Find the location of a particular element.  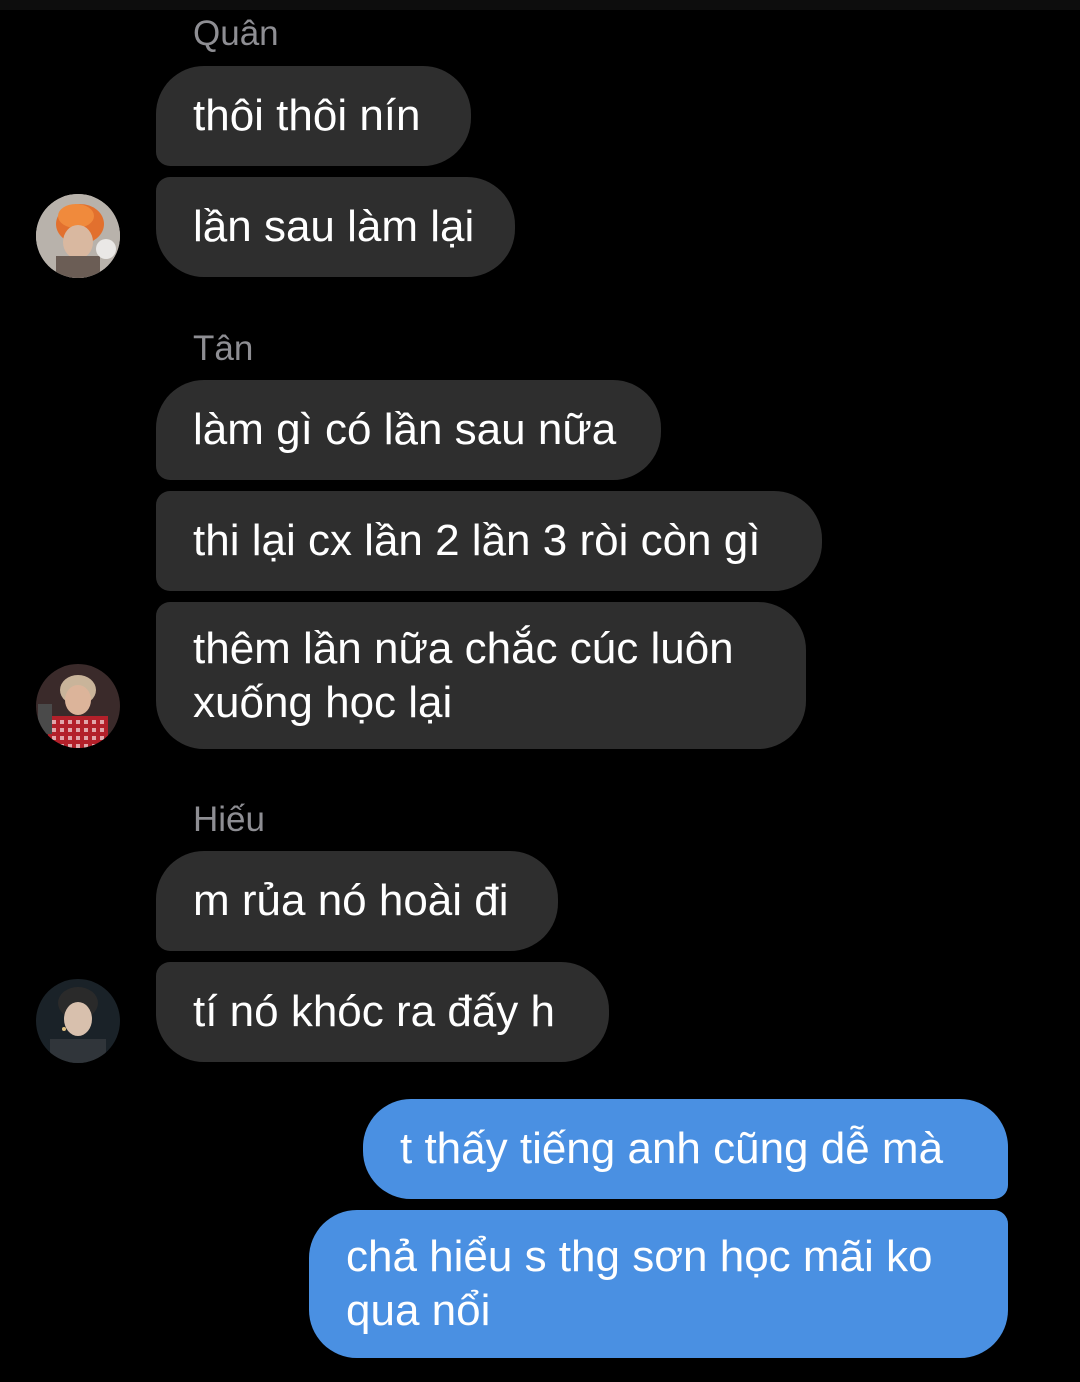

message-bubble: thôi thôi nín is located at coordinates (313, 116).